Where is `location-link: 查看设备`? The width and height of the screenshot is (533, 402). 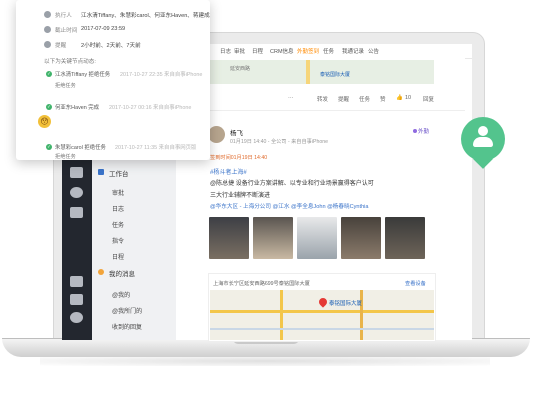 location-link: 查看设备 is located at coordinates (415, 283).